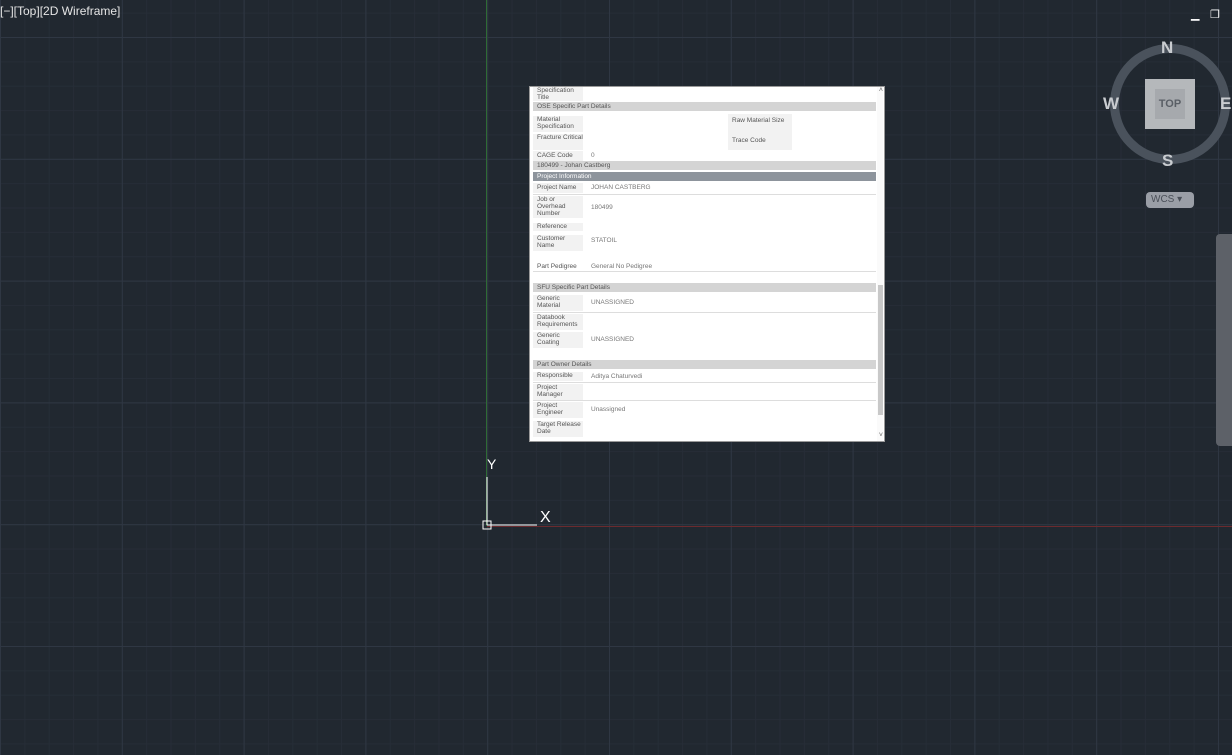  I want to click on raw-material-size-label: Raw Material Size, so click(760, 123).